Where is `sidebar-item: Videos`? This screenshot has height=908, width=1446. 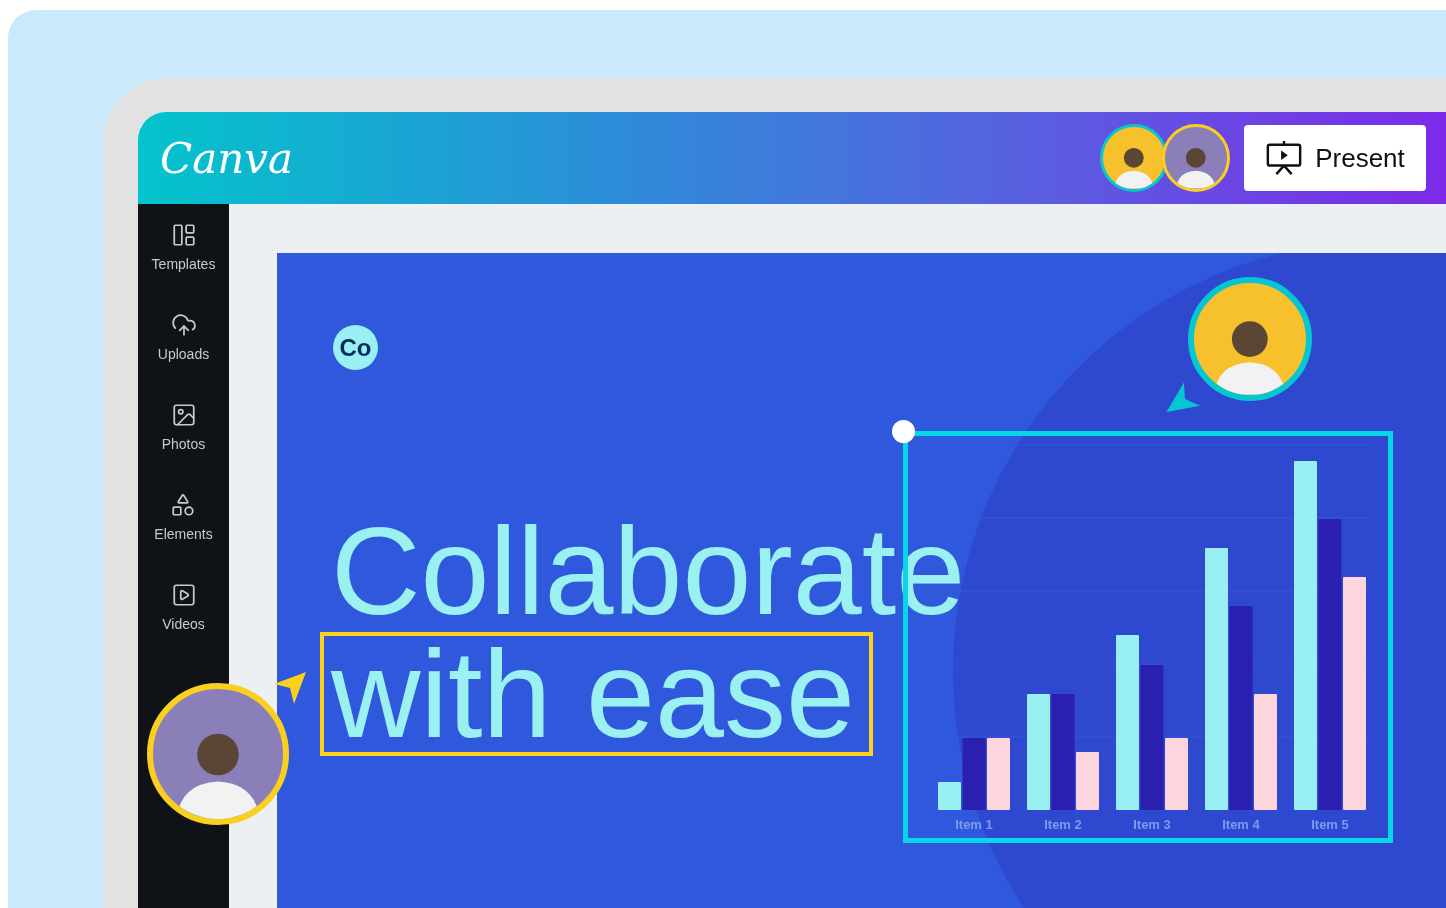
sidebar-item: Videos is located at coordinates (183, 627).